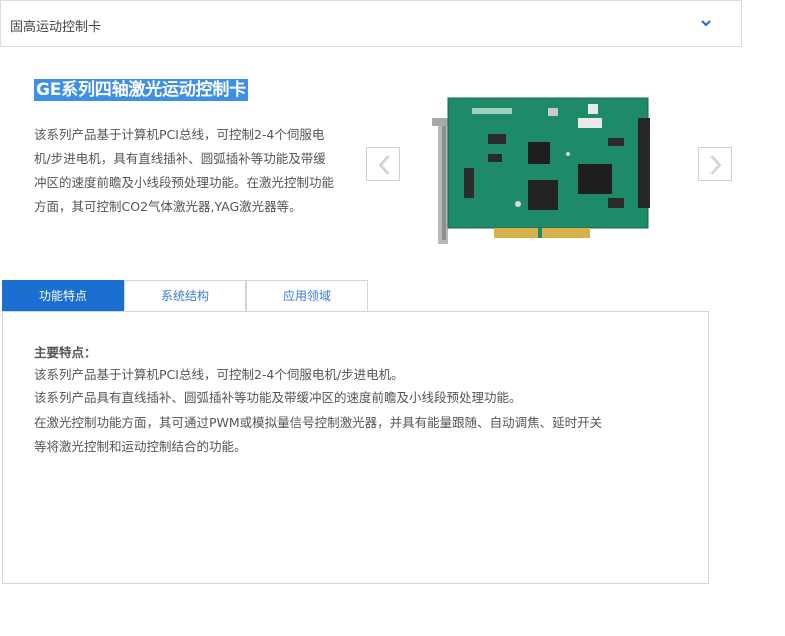 The height and width of the screenshot is (636, 785). I want to click on category-dropdown-label: 固高运动控制卡, so click(56, 27).